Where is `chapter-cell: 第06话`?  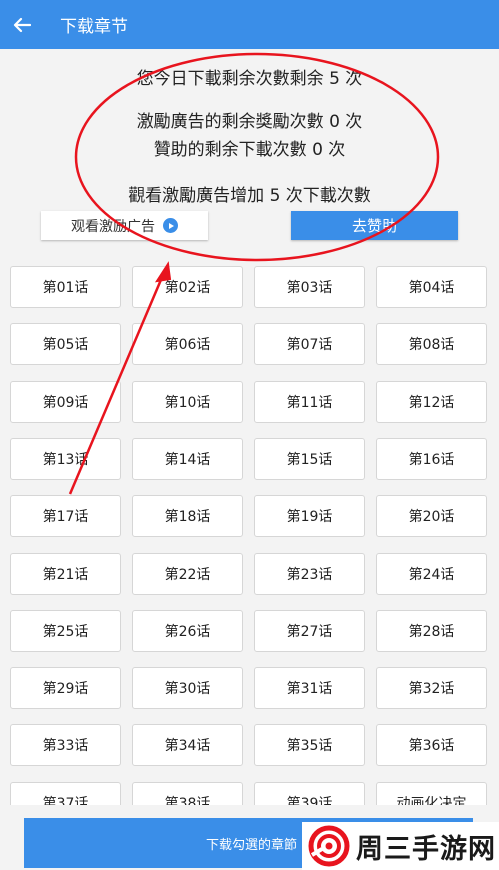 chapter-cell: 第06话 is located at coordinates (187, 344).